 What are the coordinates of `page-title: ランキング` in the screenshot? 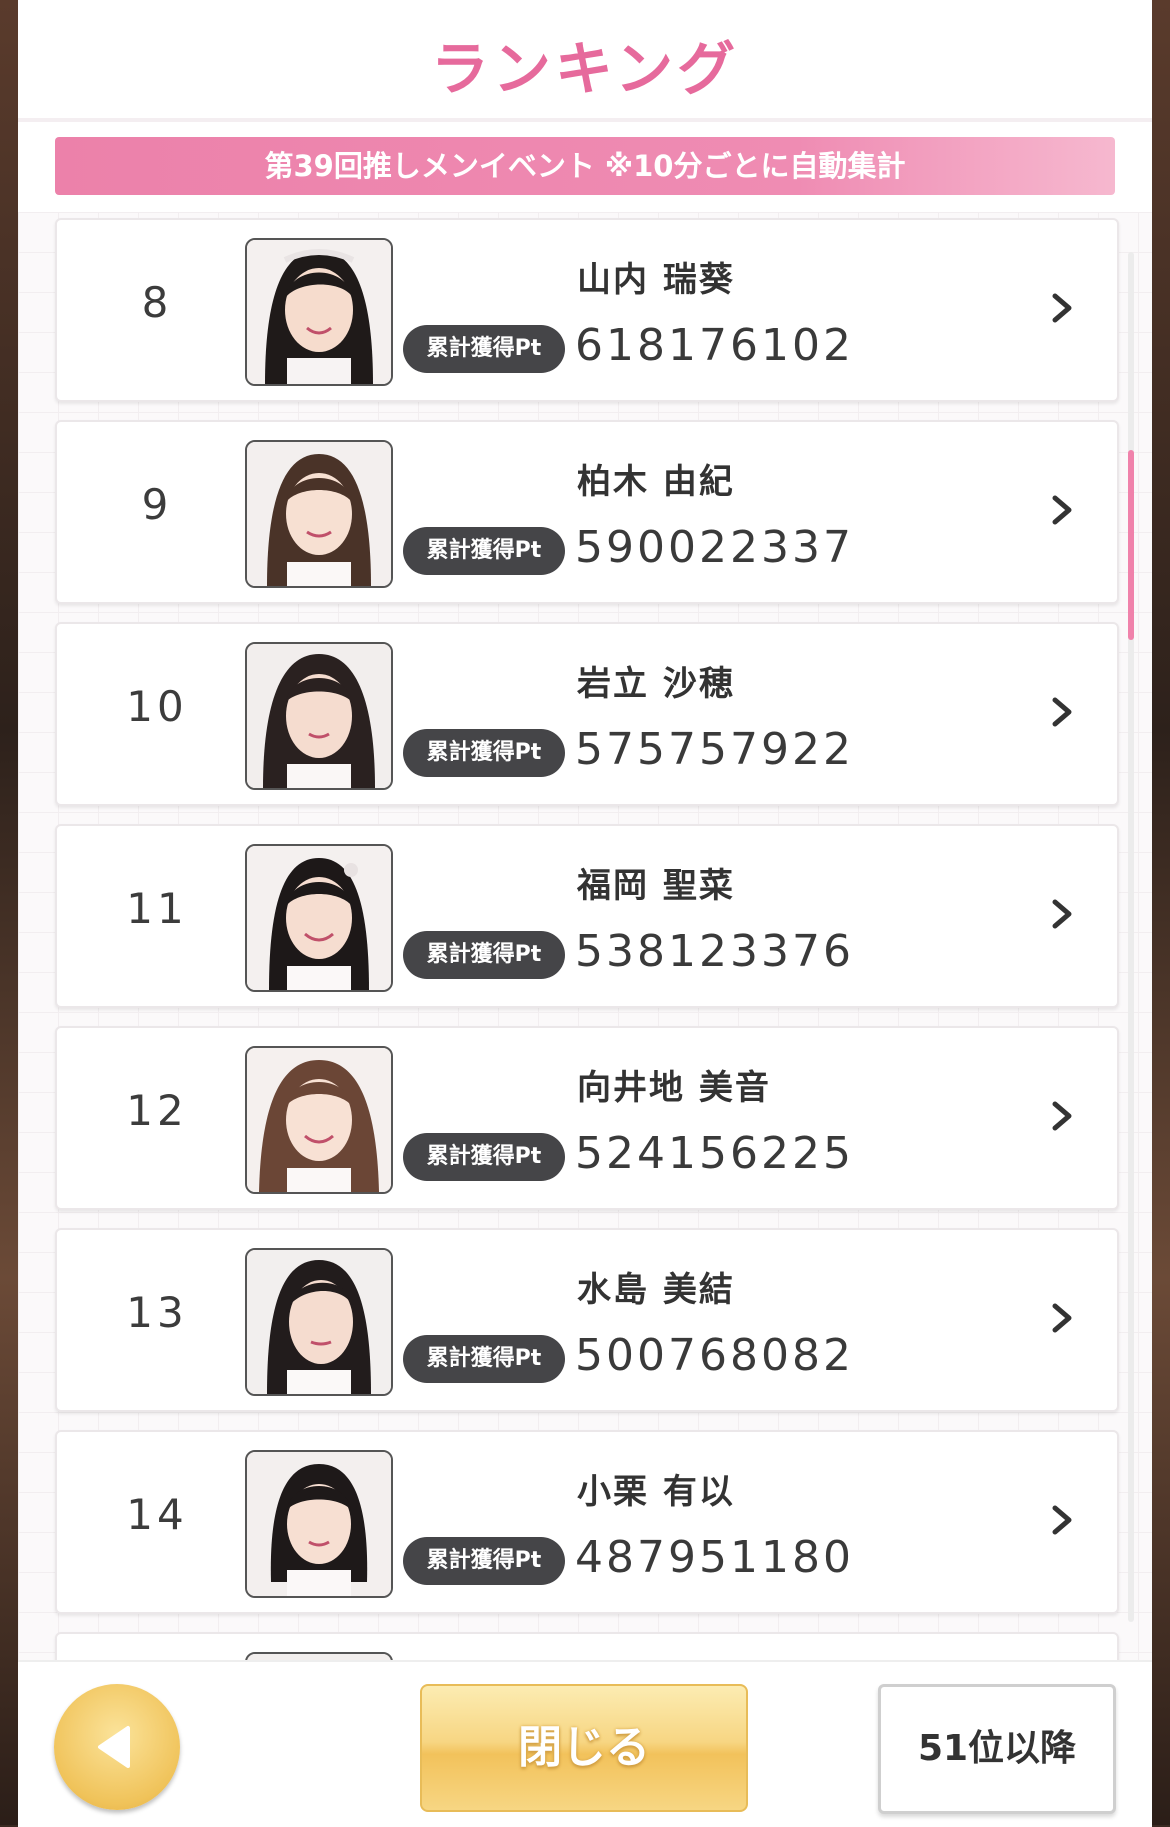 It's located at (585, 69).